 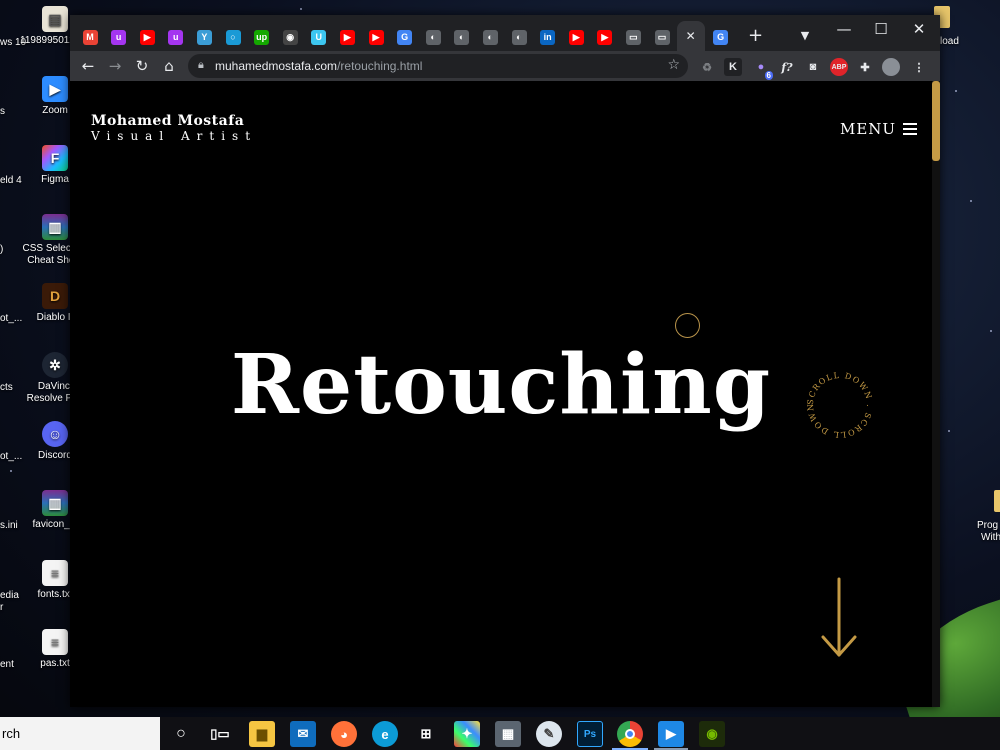 What do you see at coordinates (2, 249) in the screenshot?
I see `desktop-partial-label: )` at bounding box center [2, 249].